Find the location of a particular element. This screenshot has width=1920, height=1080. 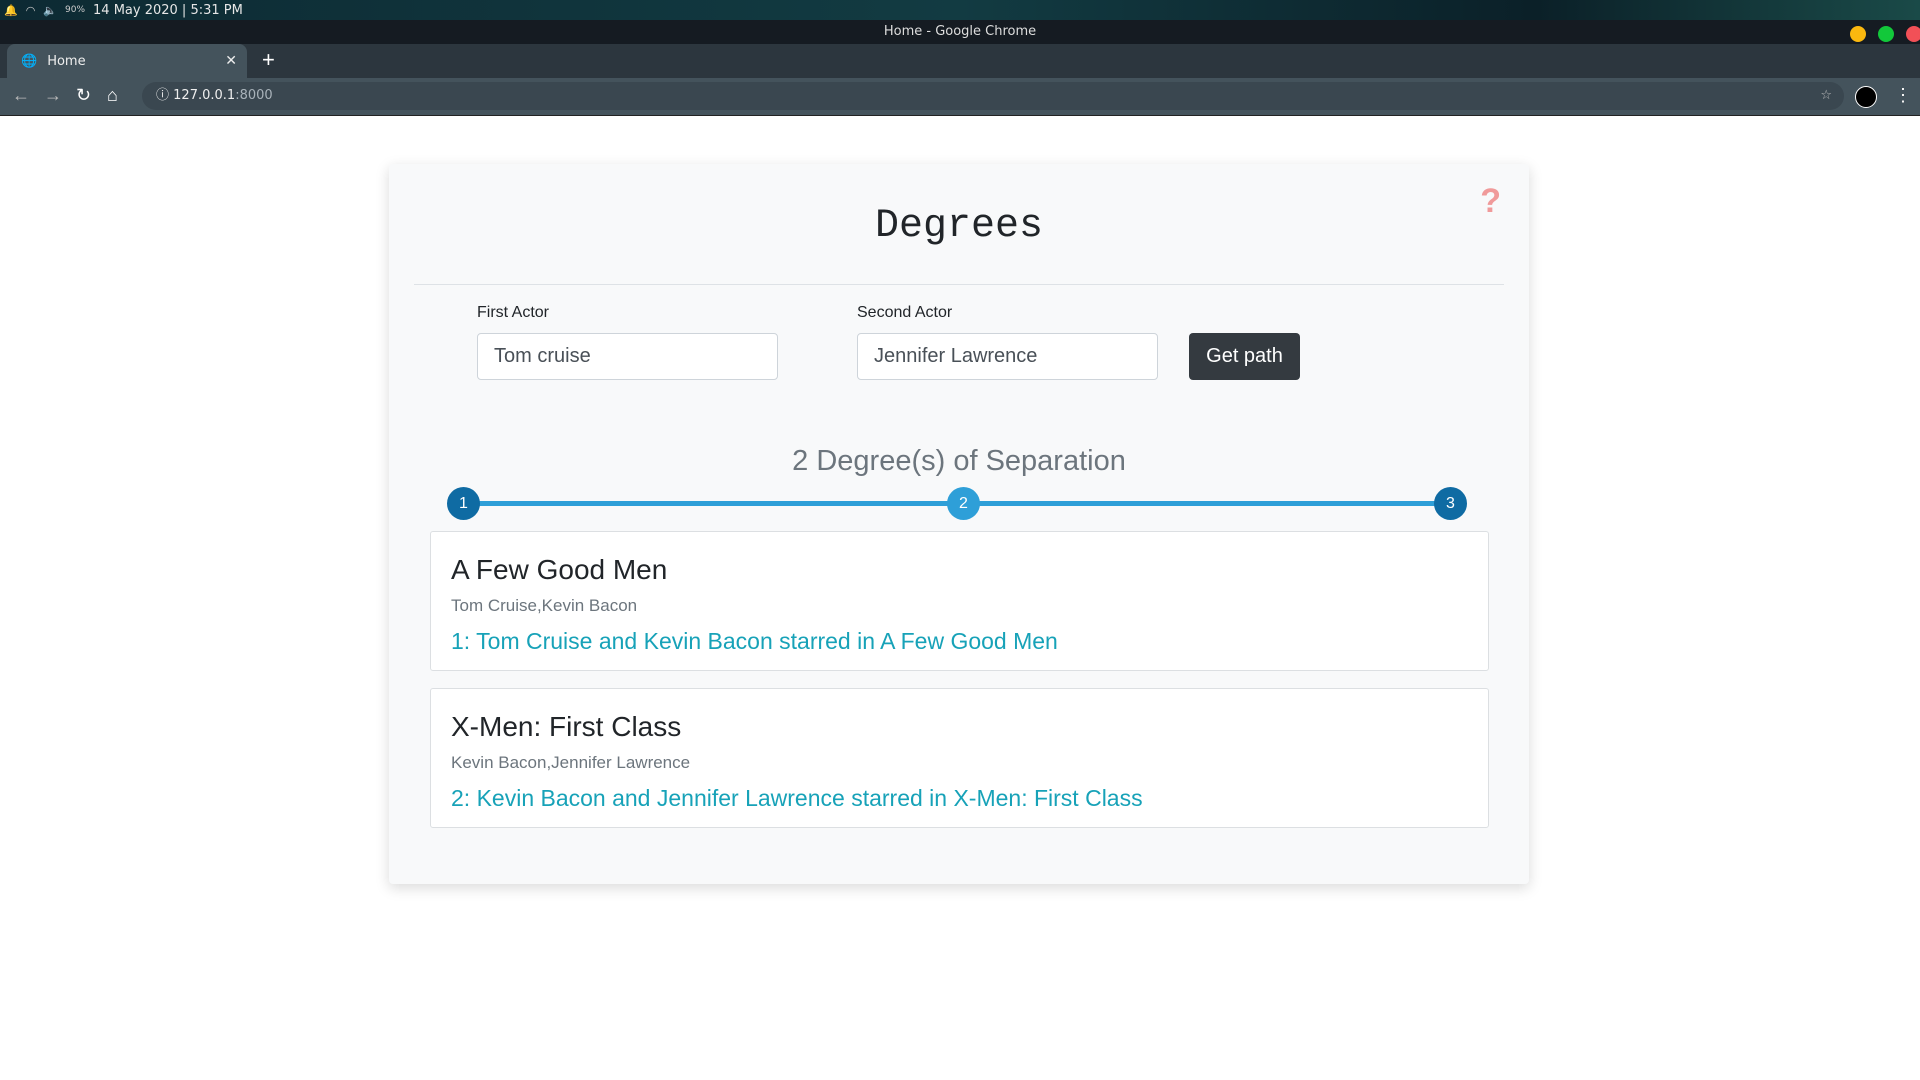

window-titlebar: Home - Google Chrome is located at coordinates (960, 32).